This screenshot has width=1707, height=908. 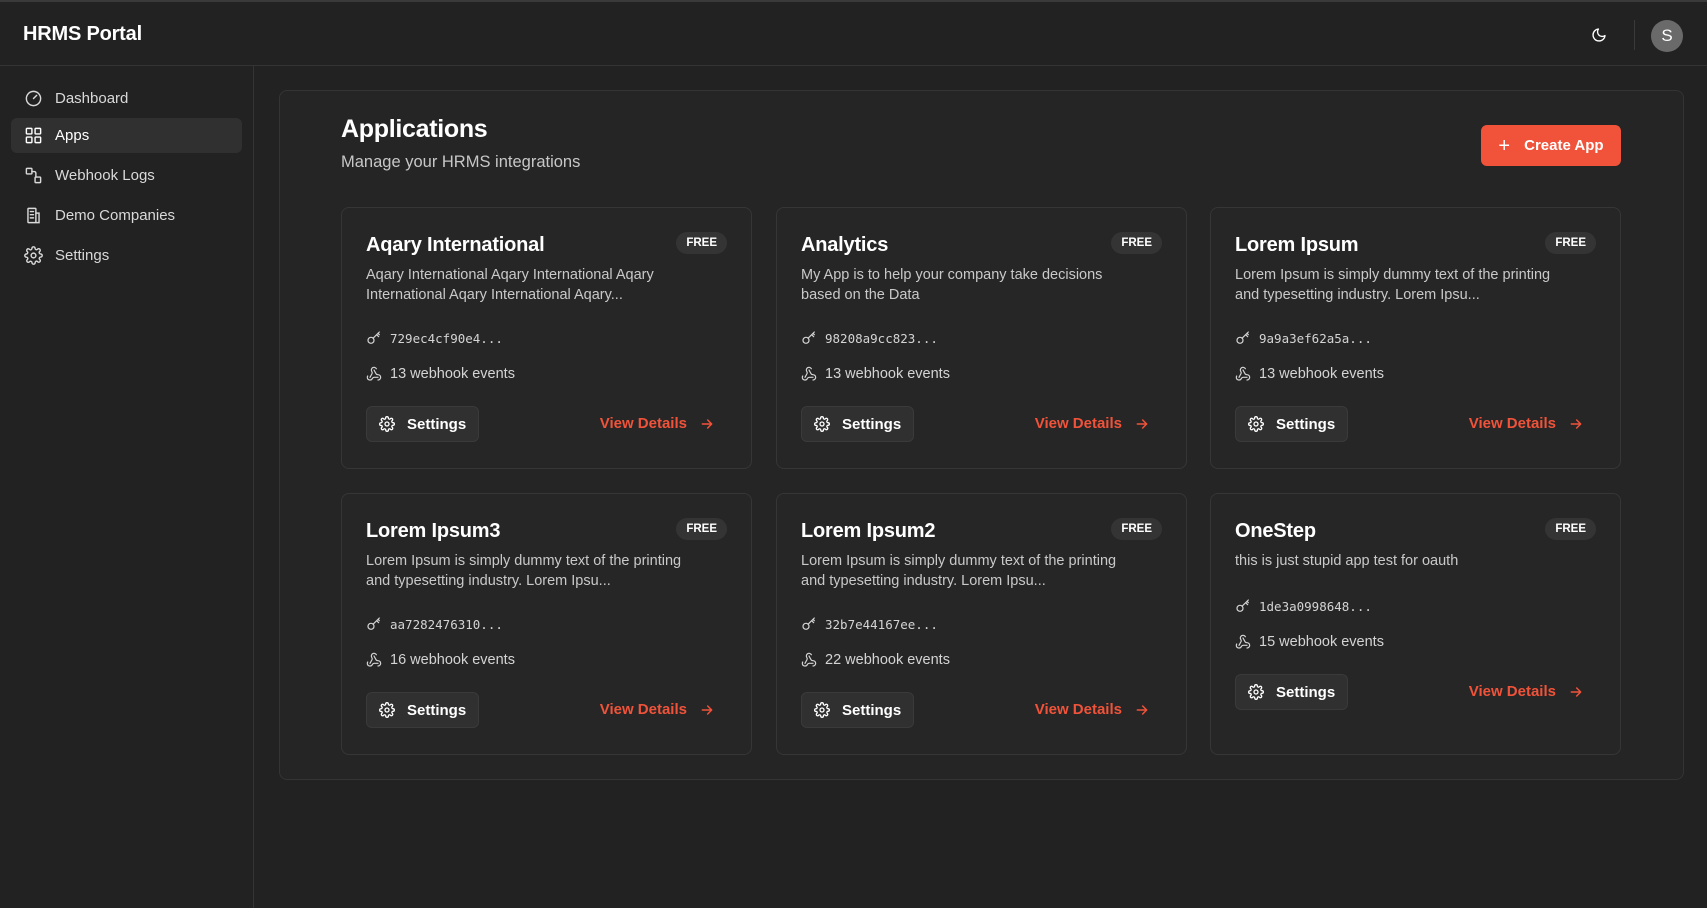 I want to click on create-app-button: + Create App, so click(x=1551, y=145).